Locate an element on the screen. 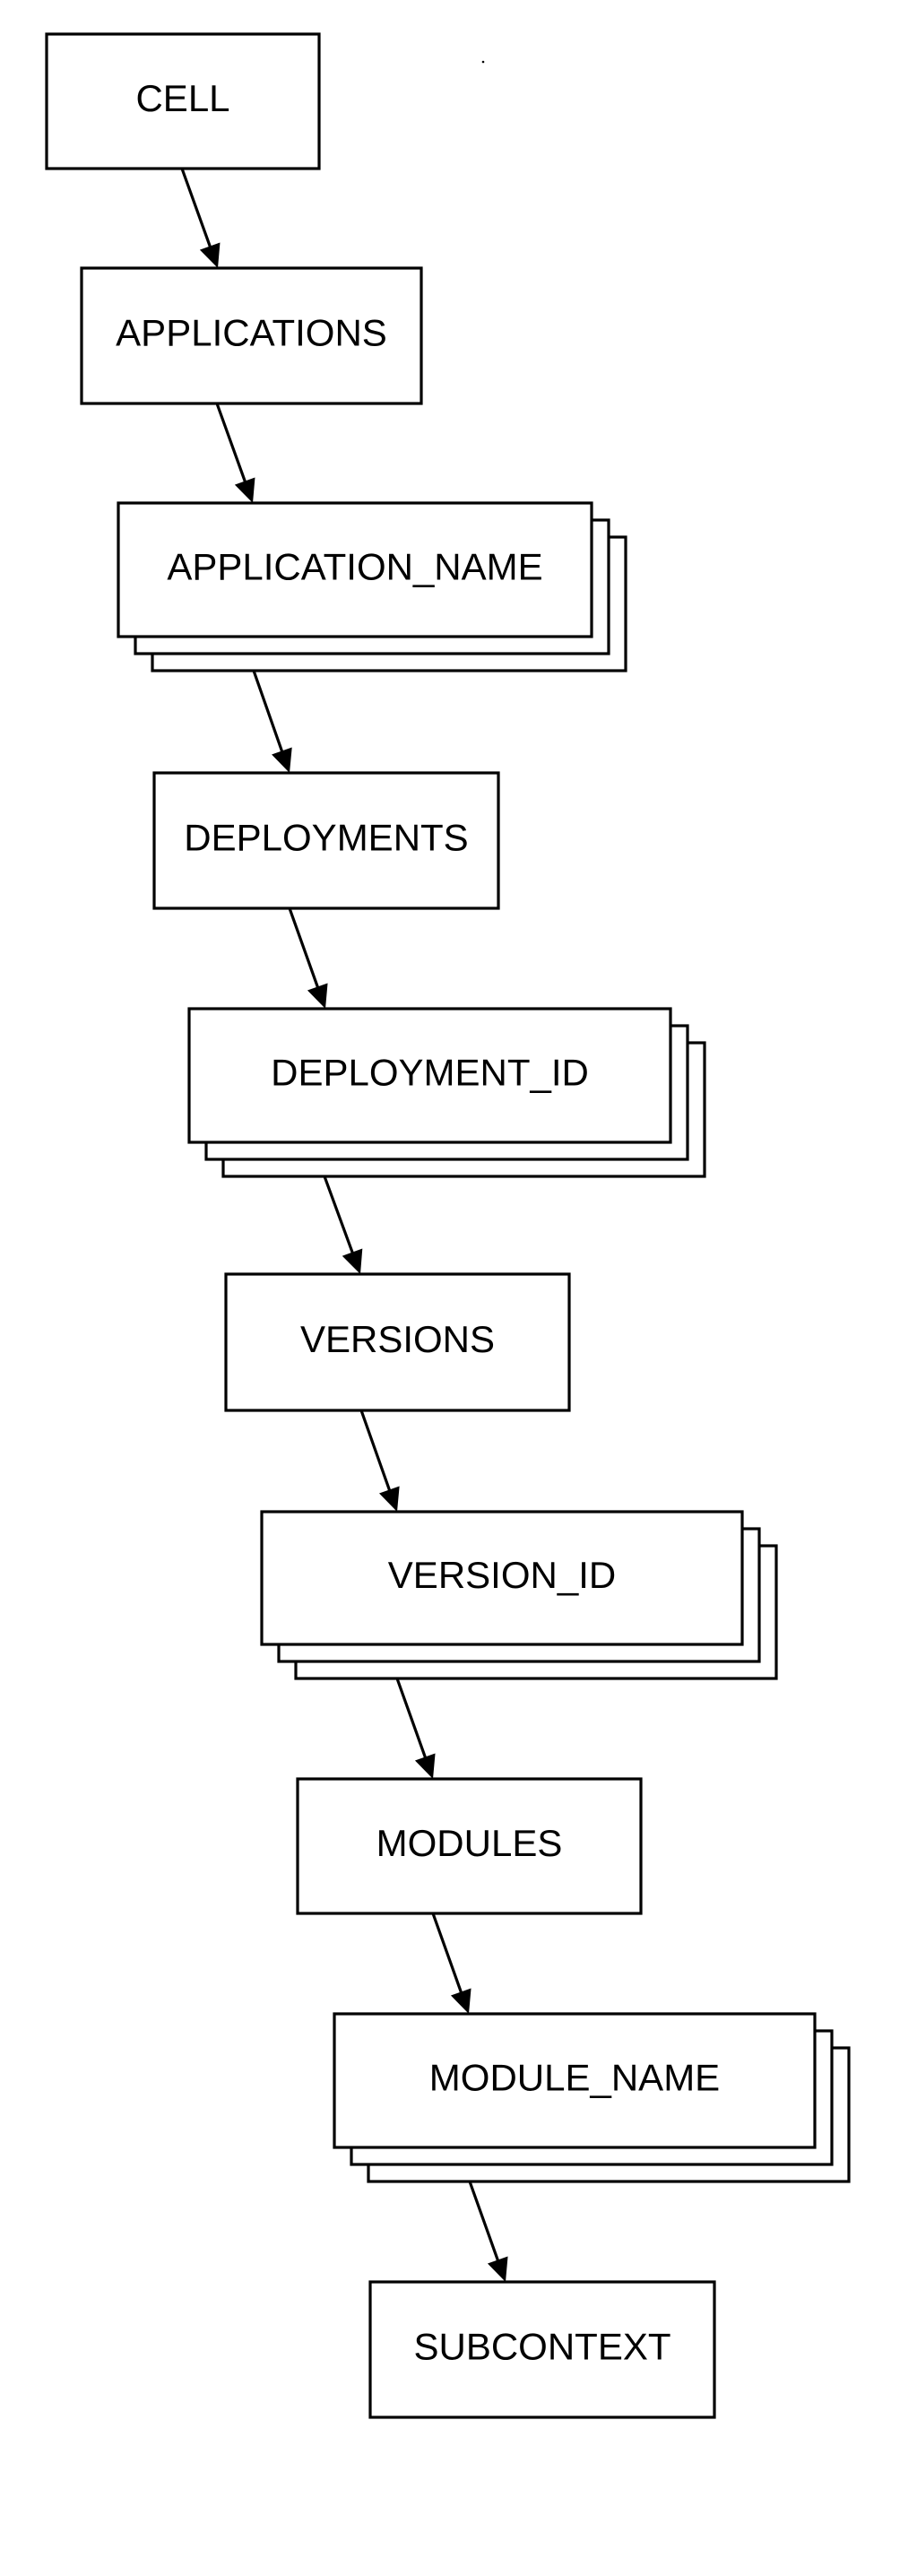  node-label: SUBCONTEXT is located at coordinates (541, 2347).